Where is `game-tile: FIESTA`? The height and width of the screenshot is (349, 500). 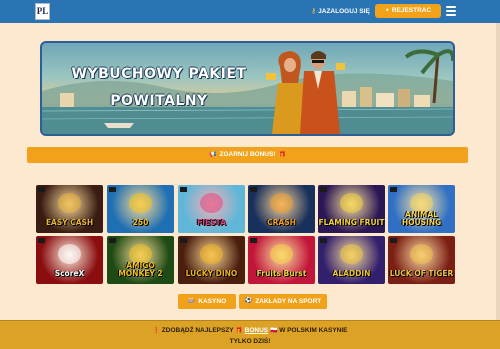
game-tile: FIESTA is located at coordinates (211, 209).